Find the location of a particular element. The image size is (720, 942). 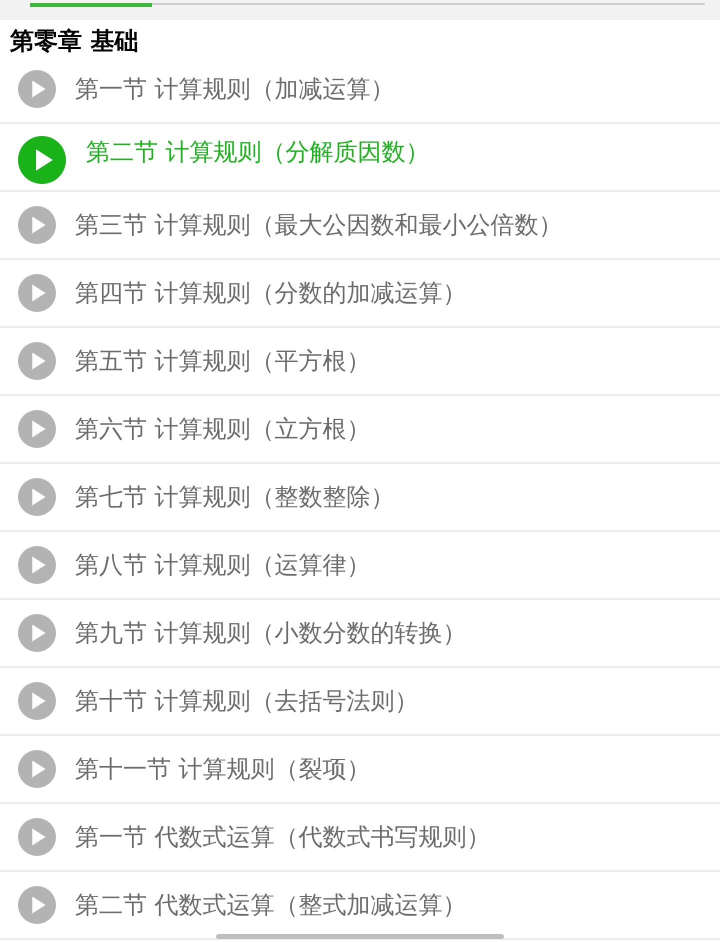

lesson-row: 第六节 计算规则（立方根） is located at coordinates (360, 430).